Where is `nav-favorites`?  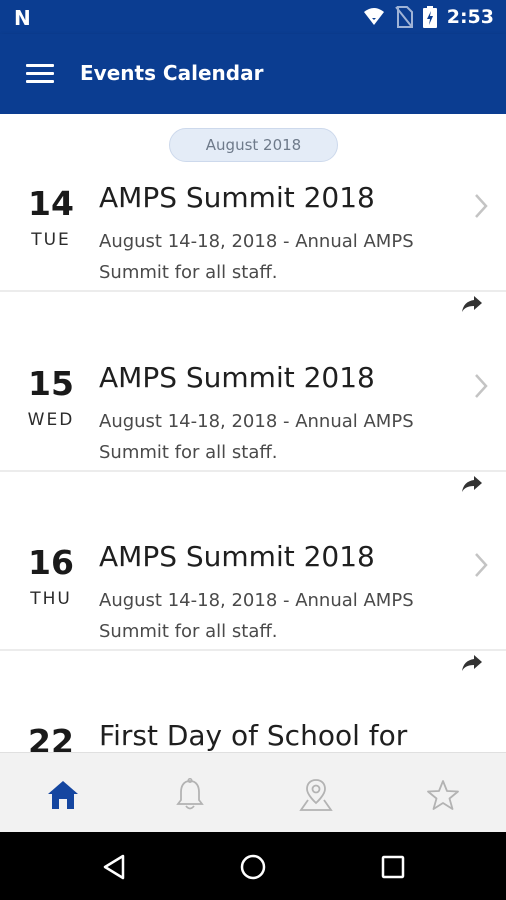 nav-favorites is located at coordinates (443, 795).